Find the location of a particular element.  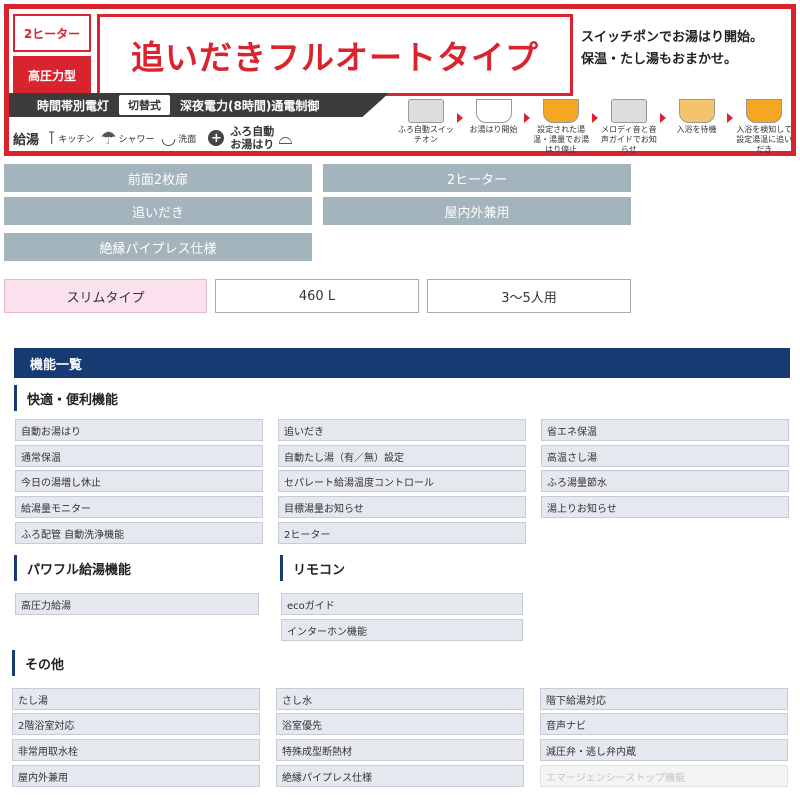

feature-chip: 屋内外兼用 is located at coordinates (136, 776).